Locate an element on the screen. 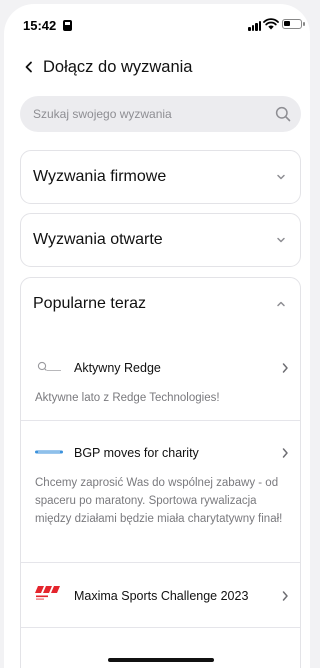  chevron-left-icon is located at coordinates (28, 67).